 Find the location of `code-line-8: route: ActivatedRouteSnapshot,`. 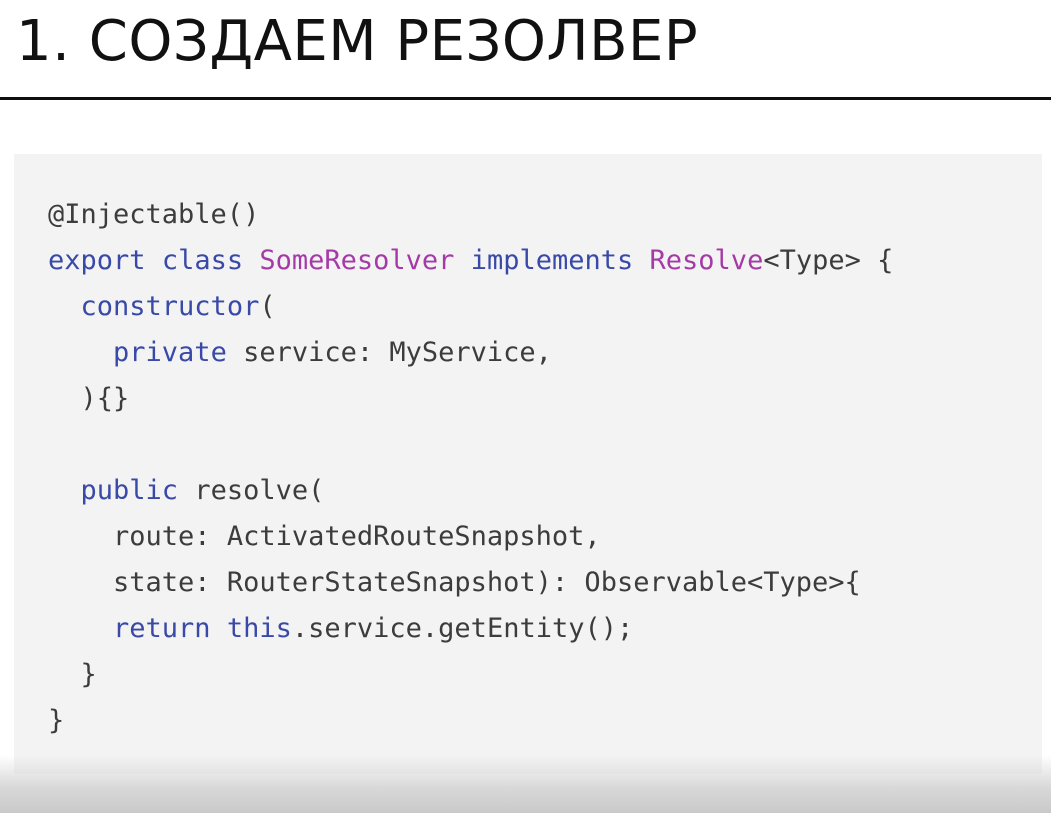

code-line-8: route: ActivatedRouteSnapshot, is located at coordinates (470, 537).